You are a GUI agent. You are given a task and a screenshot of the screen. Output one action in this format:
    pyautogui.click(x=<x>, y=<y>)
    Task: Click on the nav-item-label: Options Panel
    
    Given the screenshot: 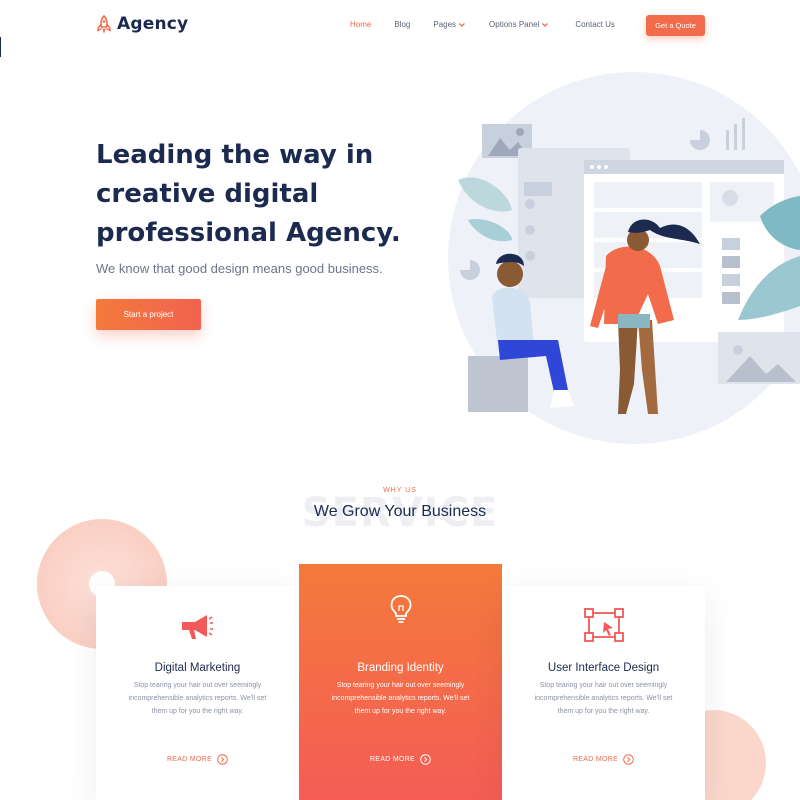 What is the action you would take?
    pyautogui.click(x=514, y=24)
    